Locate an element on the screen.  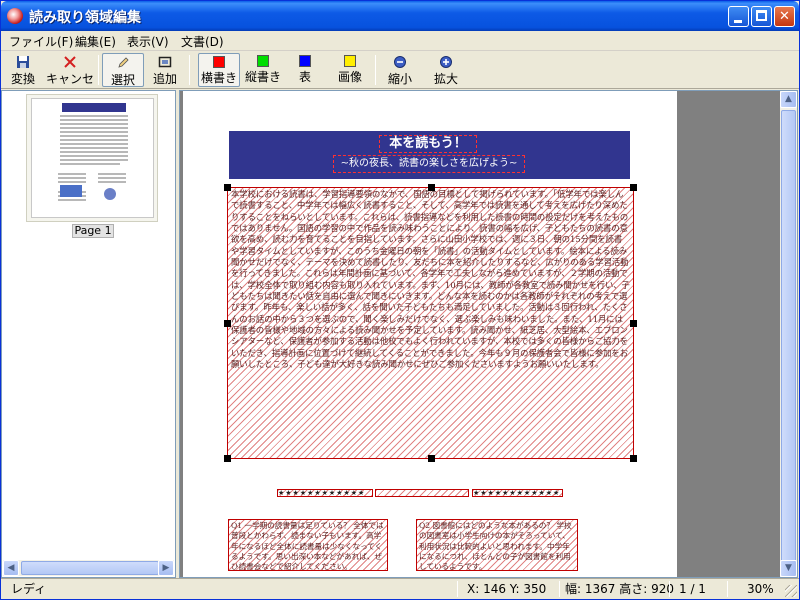
status-zoom: 30% is located at coordinates (760, 589).